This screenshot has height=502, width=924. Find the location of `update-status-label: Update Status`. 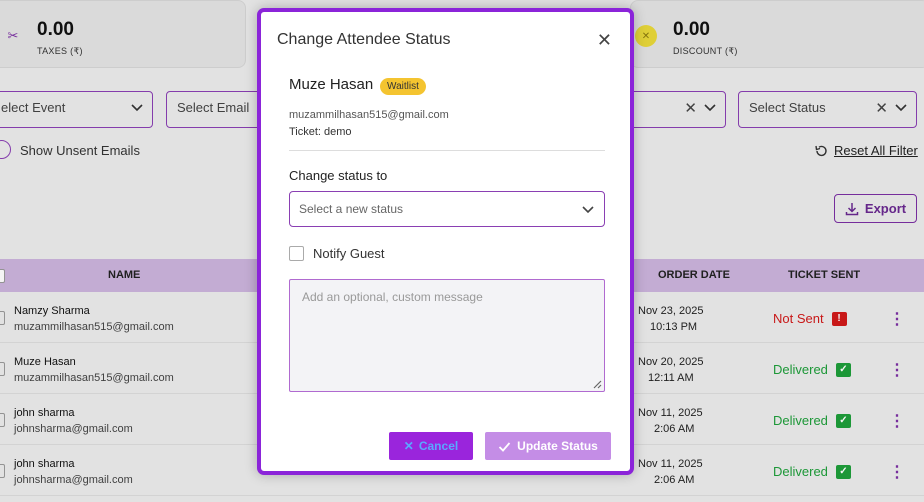

update-status-label: Update Status is located at coordinates (557, 446).